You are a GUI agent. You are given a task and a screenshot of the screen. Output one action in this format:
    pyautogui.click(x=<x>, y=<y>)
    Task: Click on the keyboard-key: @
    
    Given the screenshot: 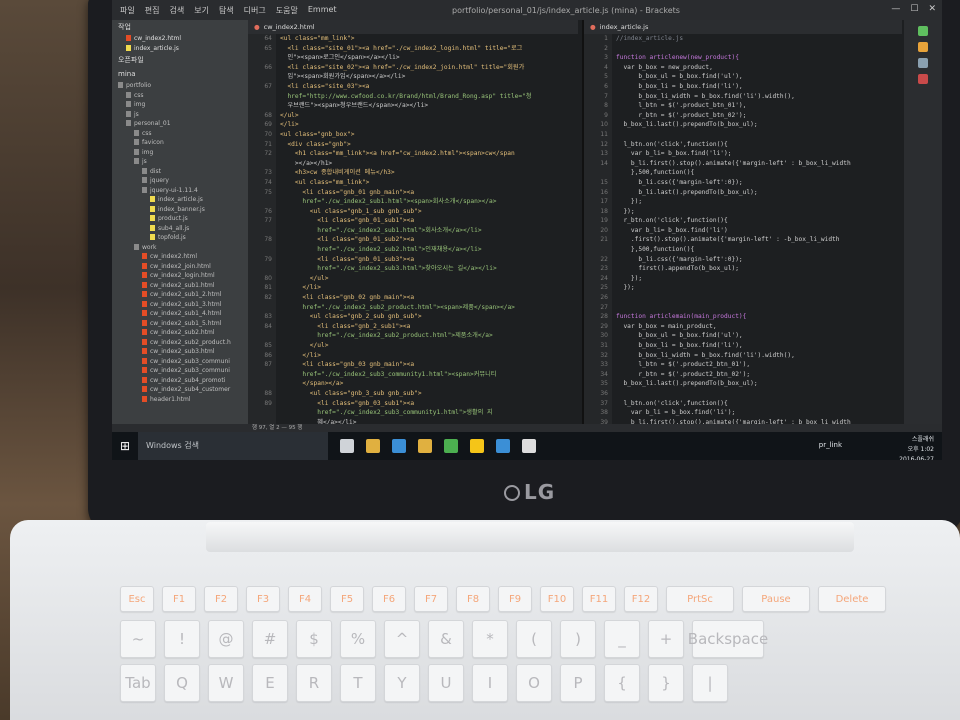 What is the action you would take?
    pyautogui.click(x=226, y=639)
    